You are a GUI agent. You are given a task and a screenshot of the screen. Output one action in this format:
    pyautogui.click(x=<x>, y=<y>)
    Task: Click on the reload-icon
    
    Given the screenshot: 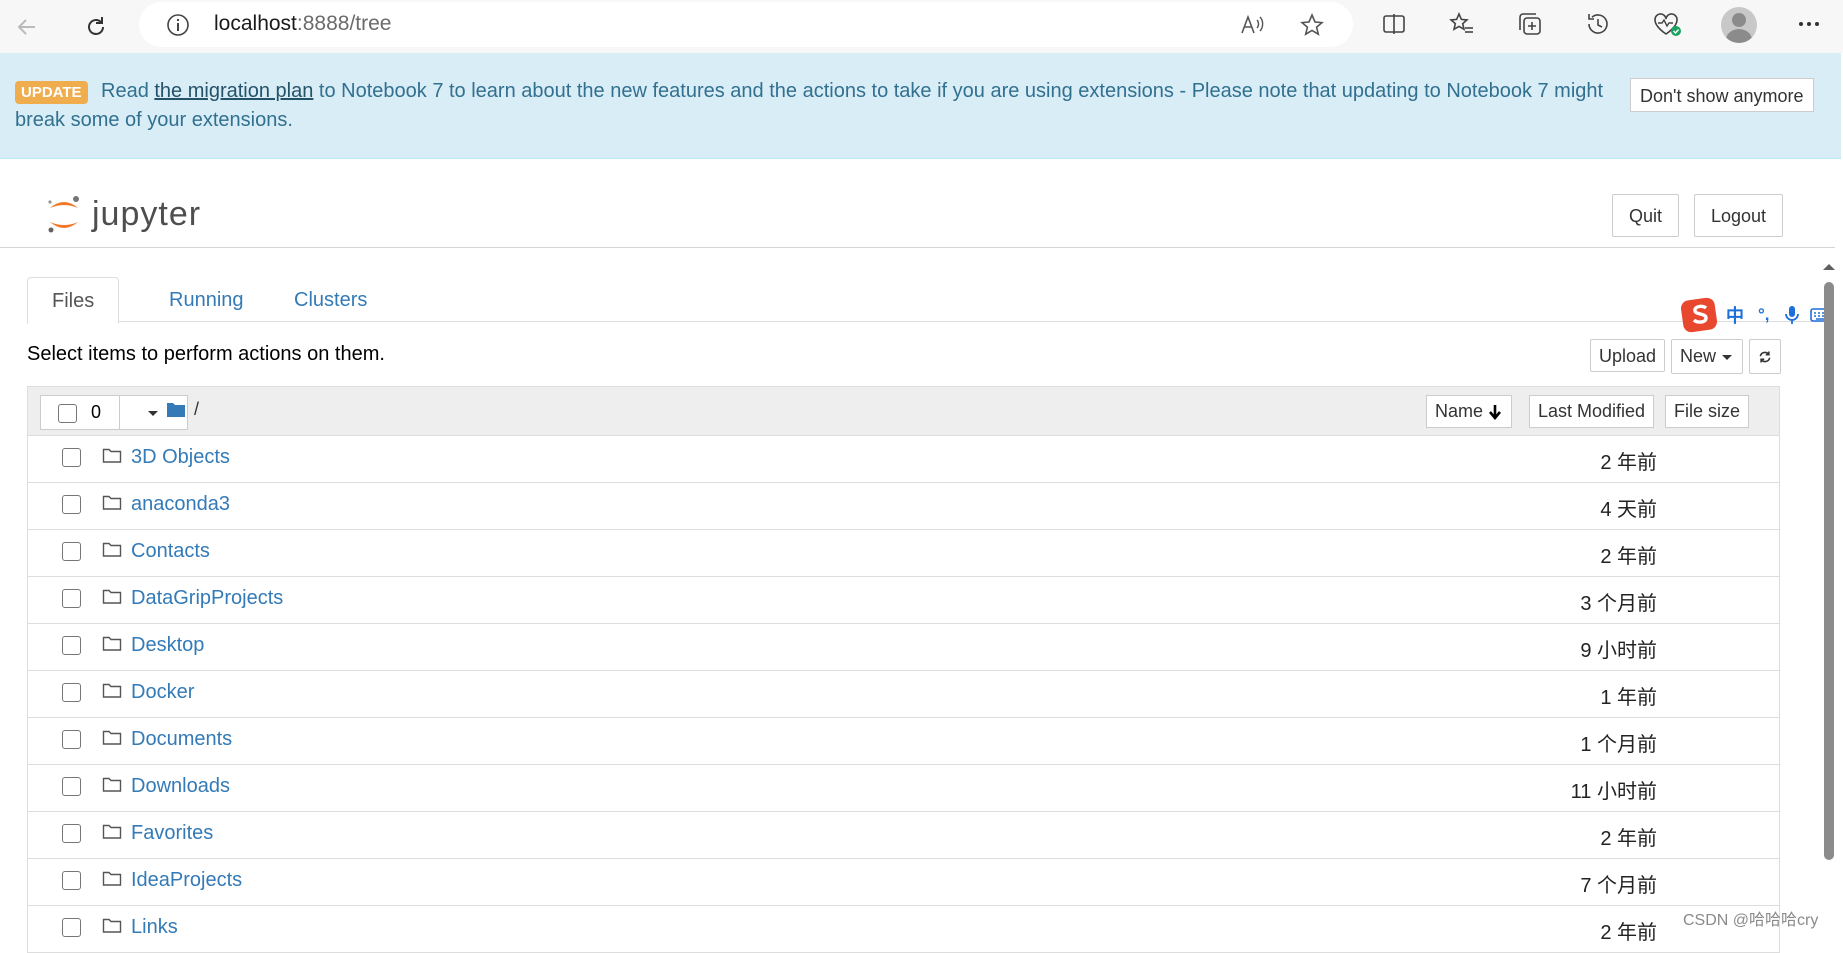 What is the action you would take?
    pyautogui.click(x=96, y=26)
    